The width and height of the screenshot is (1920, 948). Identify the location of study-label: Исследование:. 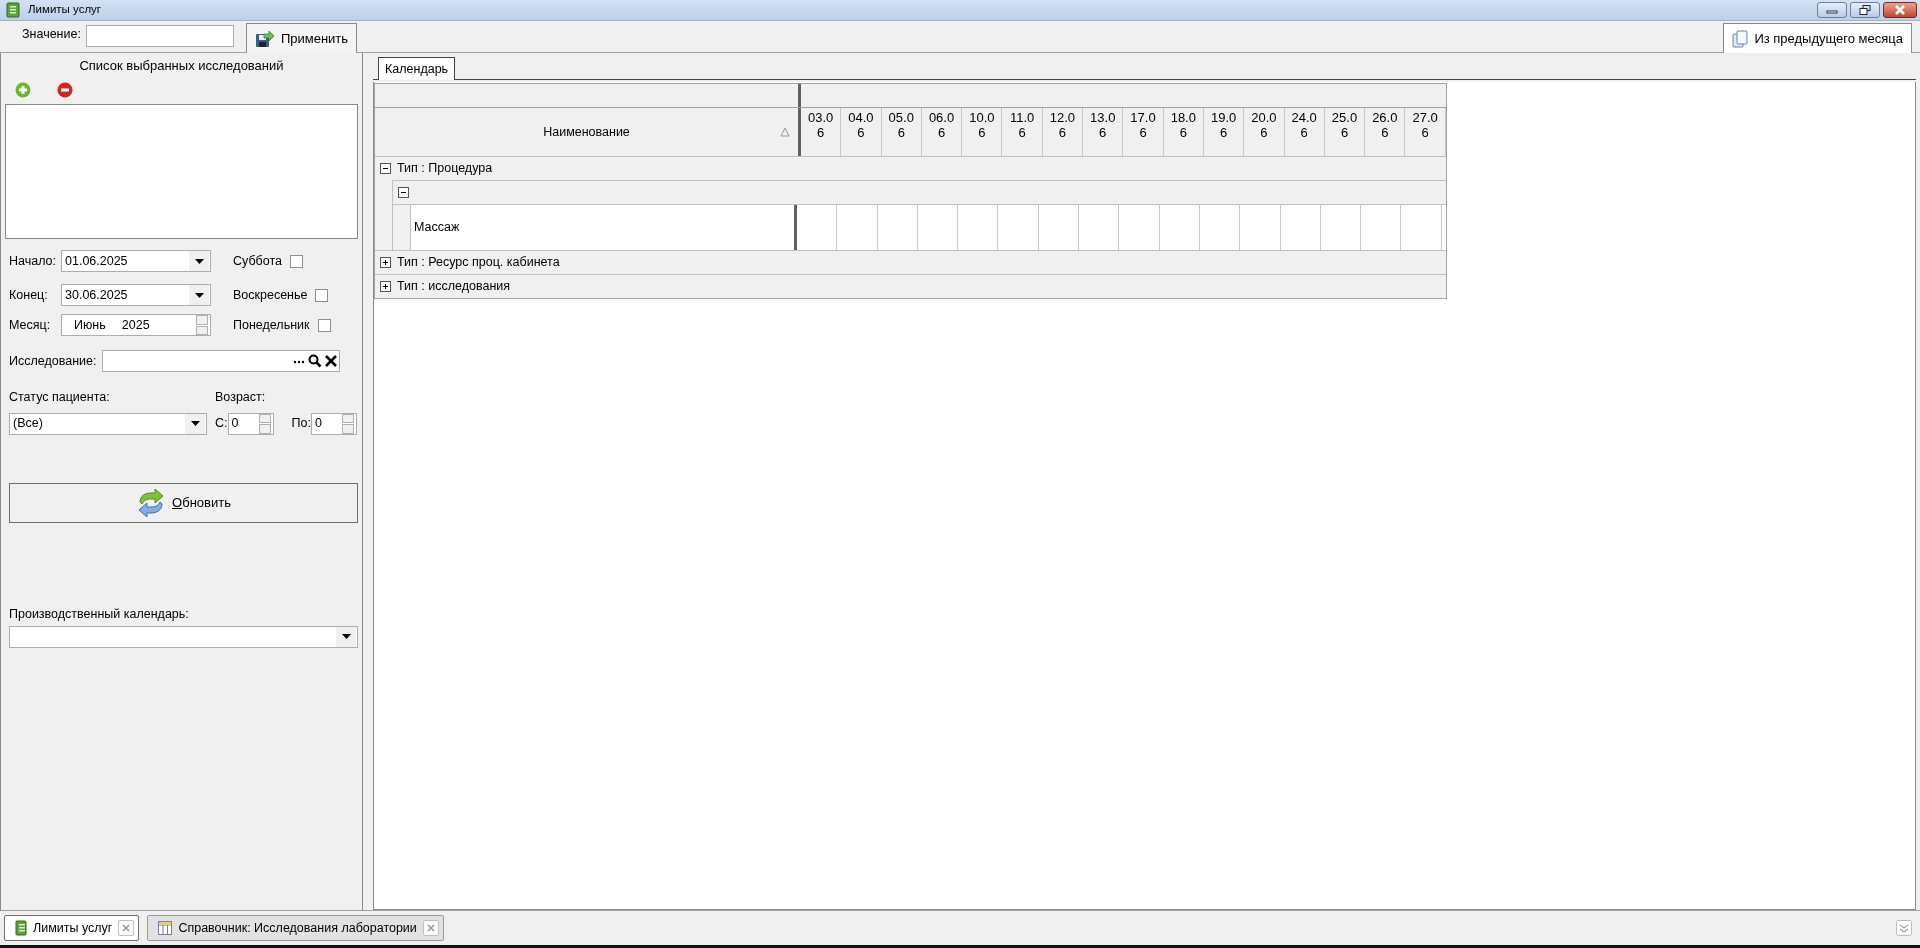
(53, 361).